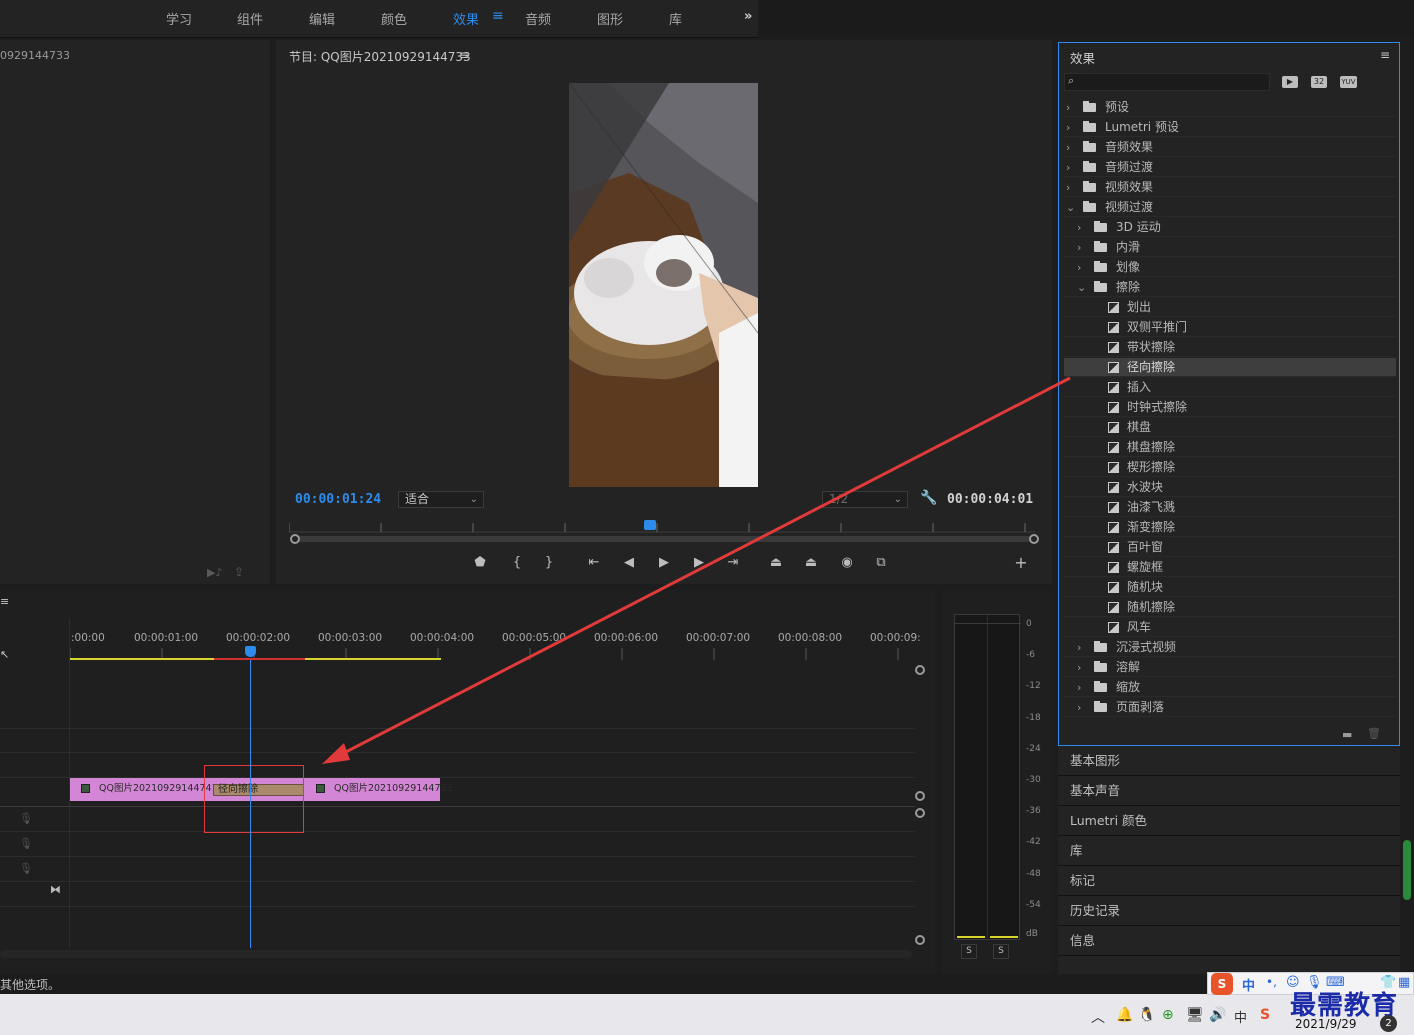  Describe the element at coordinates (1229, 881) in the screenshot. I see `panel-markers: 标记` at that location.